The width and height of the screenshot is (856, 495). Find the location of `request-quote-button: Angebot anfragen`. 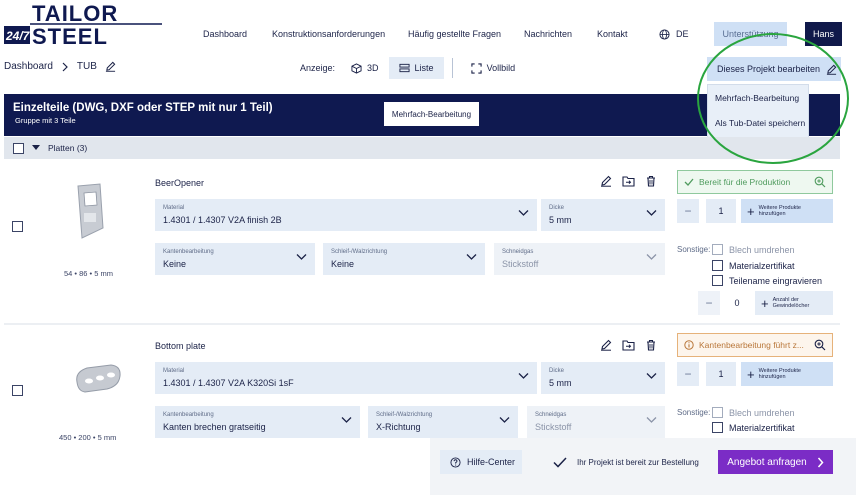

request-quote-button: Angebot anfragen is located at coordinates (775, 462).